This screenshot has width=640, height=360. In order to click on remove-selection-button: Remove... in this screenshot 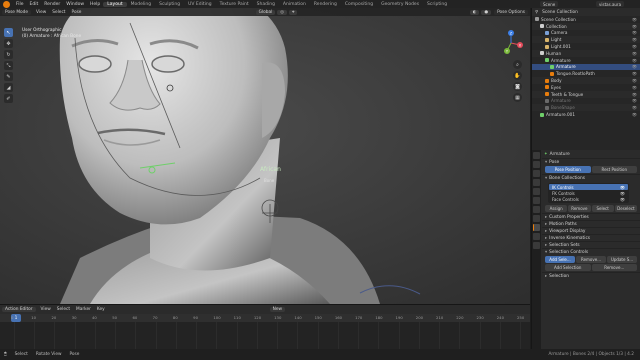, I will do `click(614, 267)`.